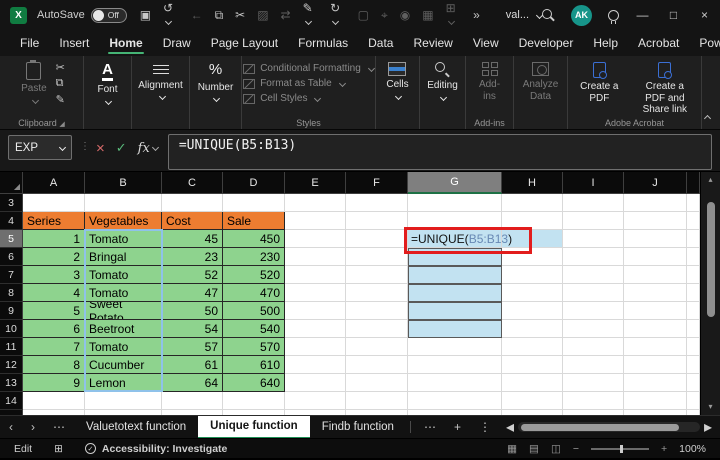 This screenshot has height=460, width=720. What do you see at coordinates (244, 43) in the screenshot?
I see `tab-page-layout: Page Layout` at bounding box center [244, 43].